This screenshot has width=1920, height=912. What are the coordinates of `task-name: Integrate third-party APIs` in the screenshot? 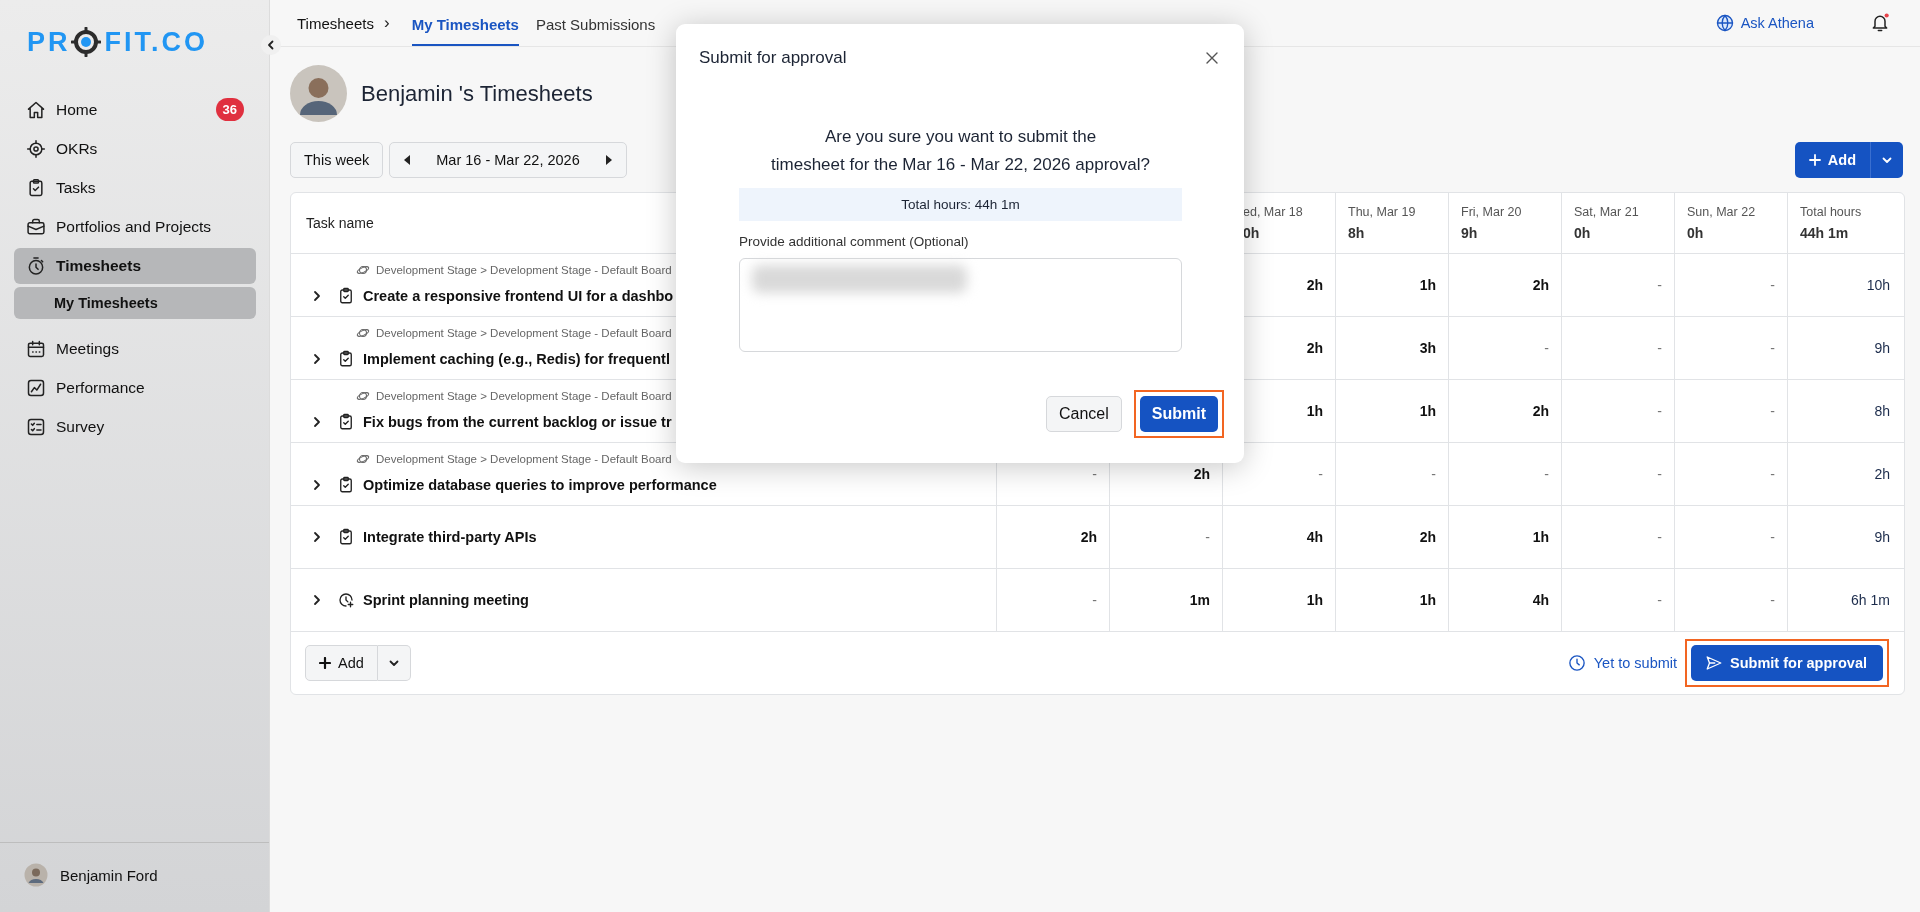 It's located at (450, 537).